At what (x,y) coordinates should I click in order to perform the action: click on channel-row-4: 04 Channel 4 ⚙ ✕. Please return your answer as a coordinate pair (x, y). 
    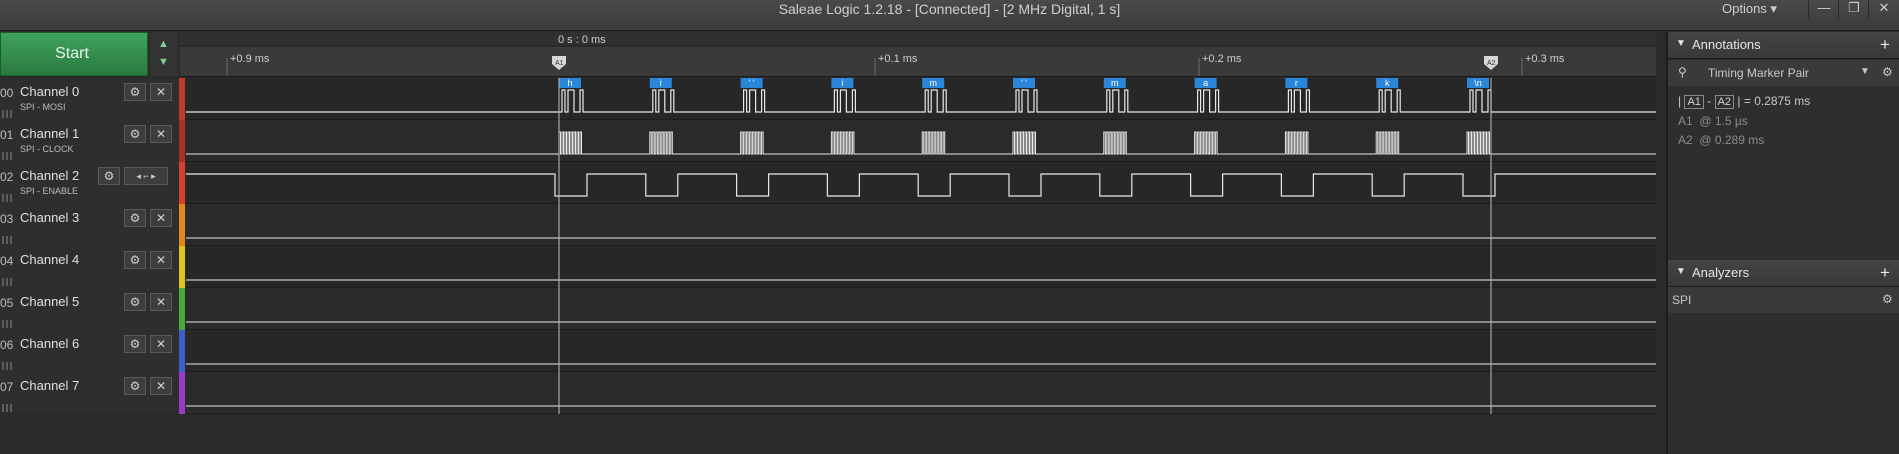
    Looking at the image, I should click on (90, 267).